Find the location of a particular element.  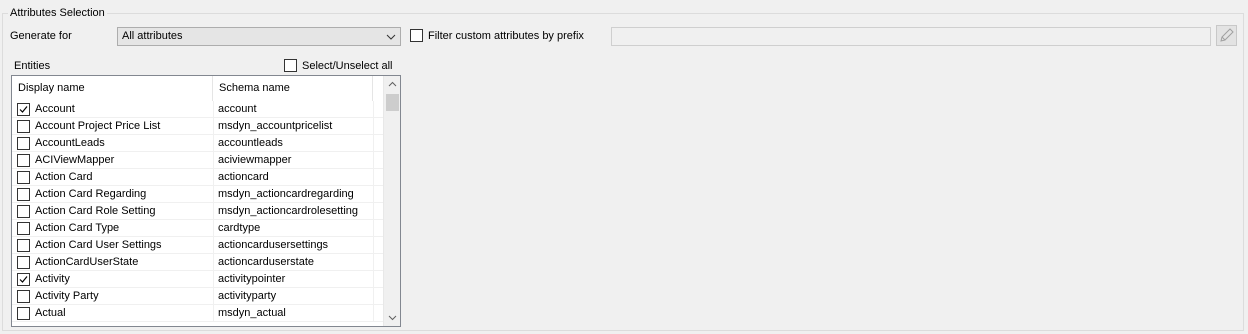

entity-schema-name: accountleads is located at coordinates (250, 143).